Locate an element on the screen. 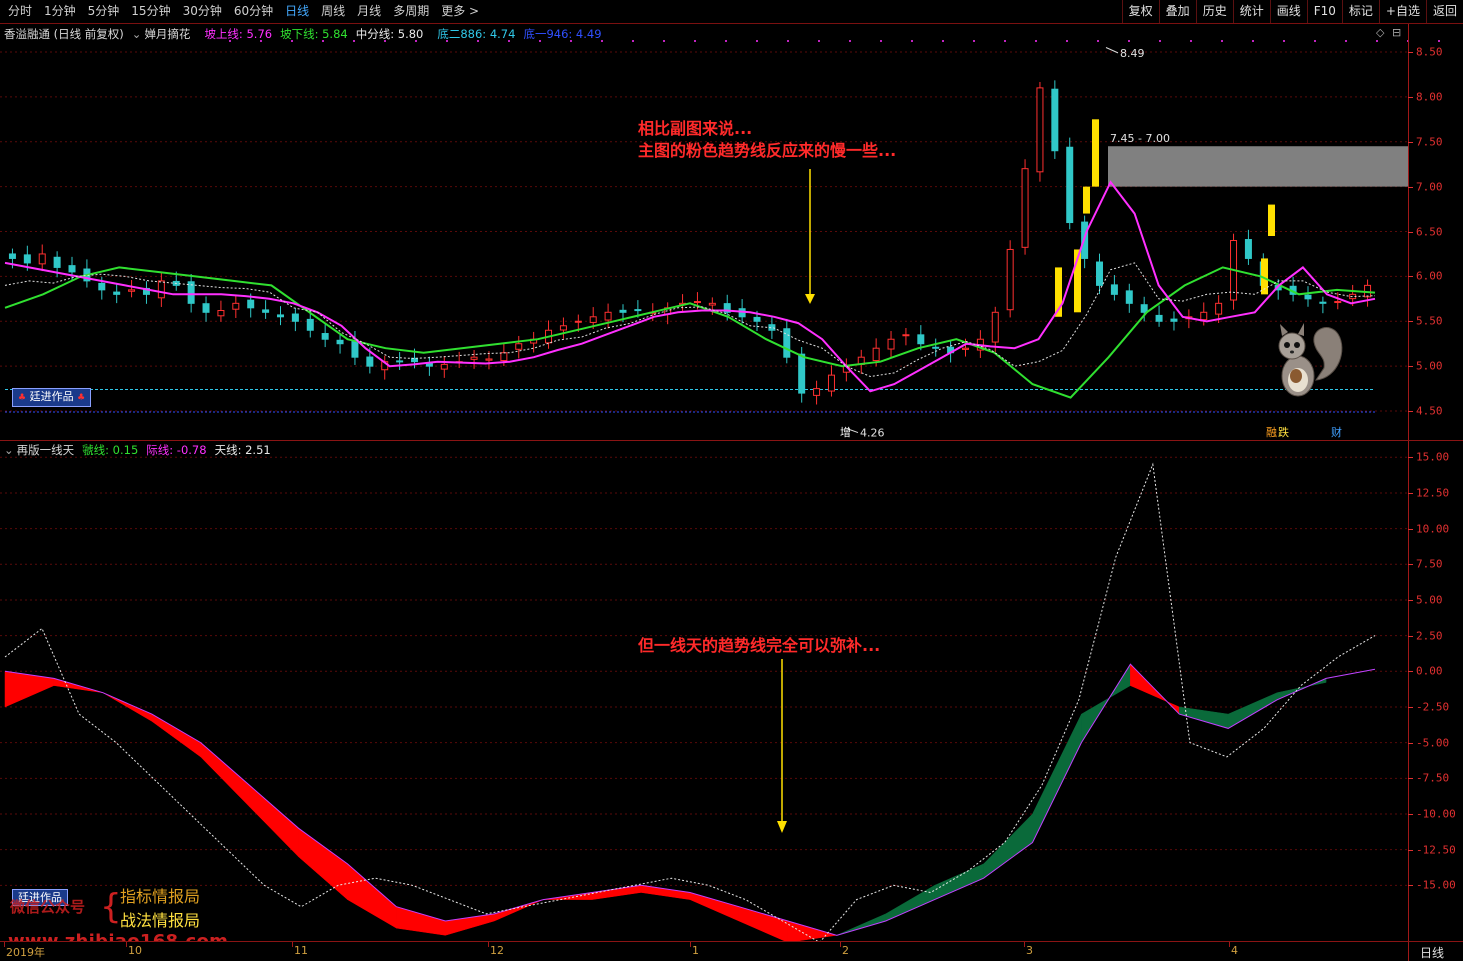 The image size is (1463, 961). action-button-0: 复权 is located at coordinates (1140, 11).